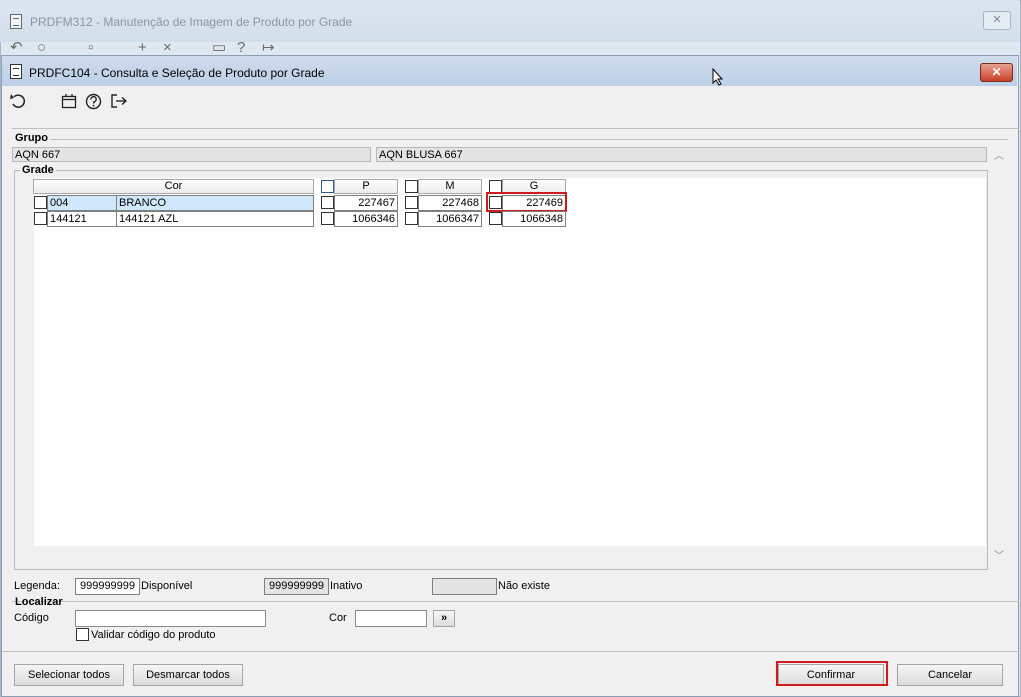  What do you see at coordinates (997, 20) in the screenshot?
I see `background-close-button: ✕` at bounding box center [997, 20].